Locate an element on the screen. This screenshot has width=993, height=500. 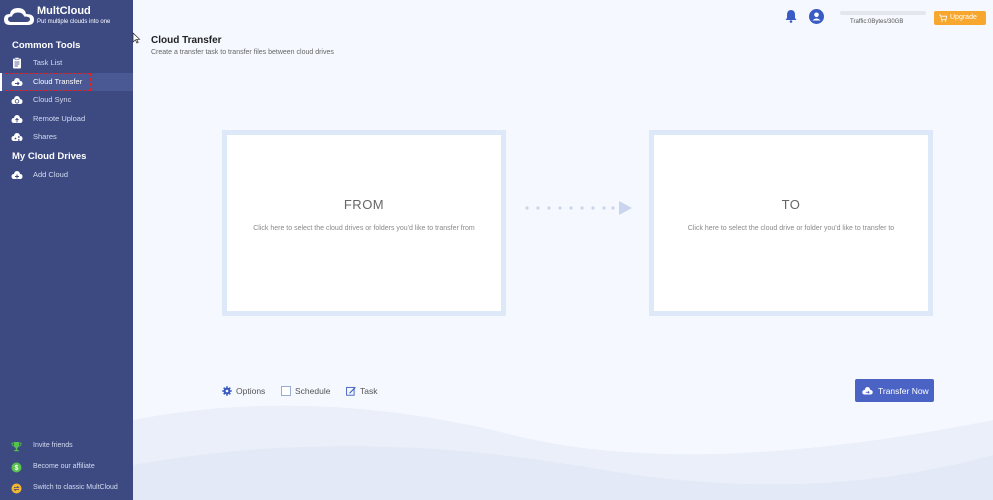
sidebar-item-label: Cloud Sync is located at coordinates (52, 99).